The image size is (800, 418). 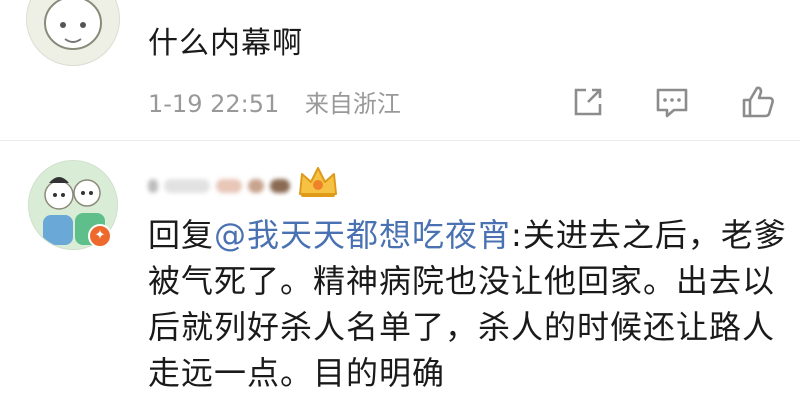 What do you see at coordinates (672, 102) in the screenshot?
I see `comment-icon` at bounding box center [672, 102].